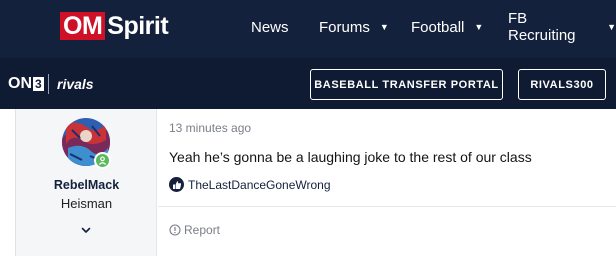 Image resolution: width=616 pixels, height=256 pixels. Describe the element at coordinates (438, 27) in the screenshot. I see `nav-football-label: Football` at that location.